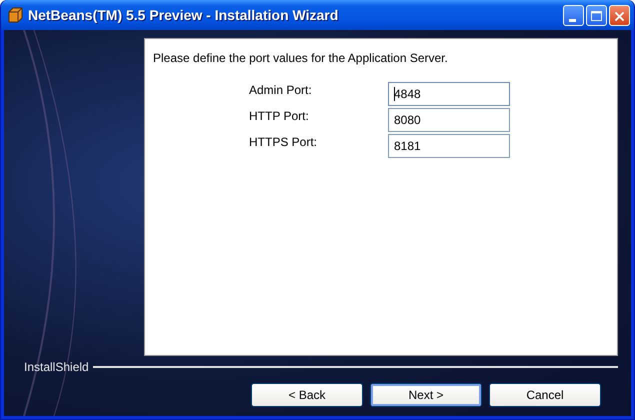 The height and width of the screenshot is (420, 635). What do you see at coordinates (426, 395) in the screenshot?
I see `wizard-button: Next >` at bounding box center [426, 395].